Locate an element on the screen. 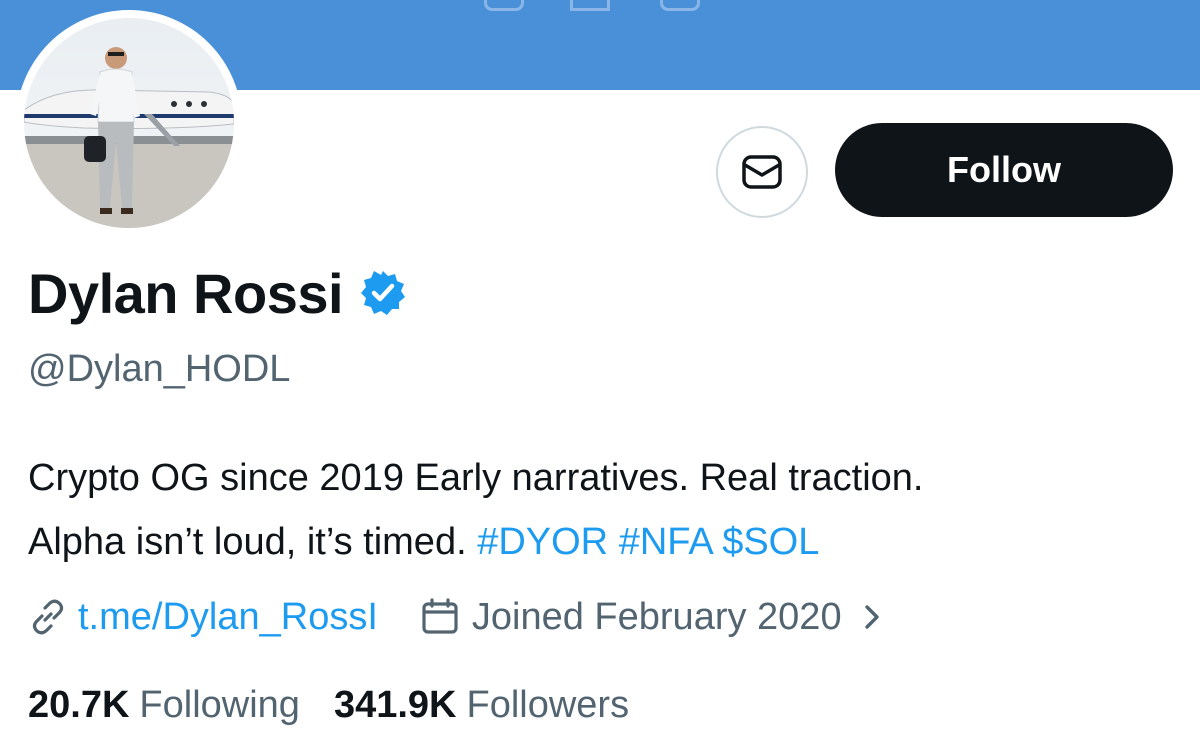 Image resolution: width=1200 pixels, height=752 pixels. following-count: 20.7K is located at coordinates (79, 704).